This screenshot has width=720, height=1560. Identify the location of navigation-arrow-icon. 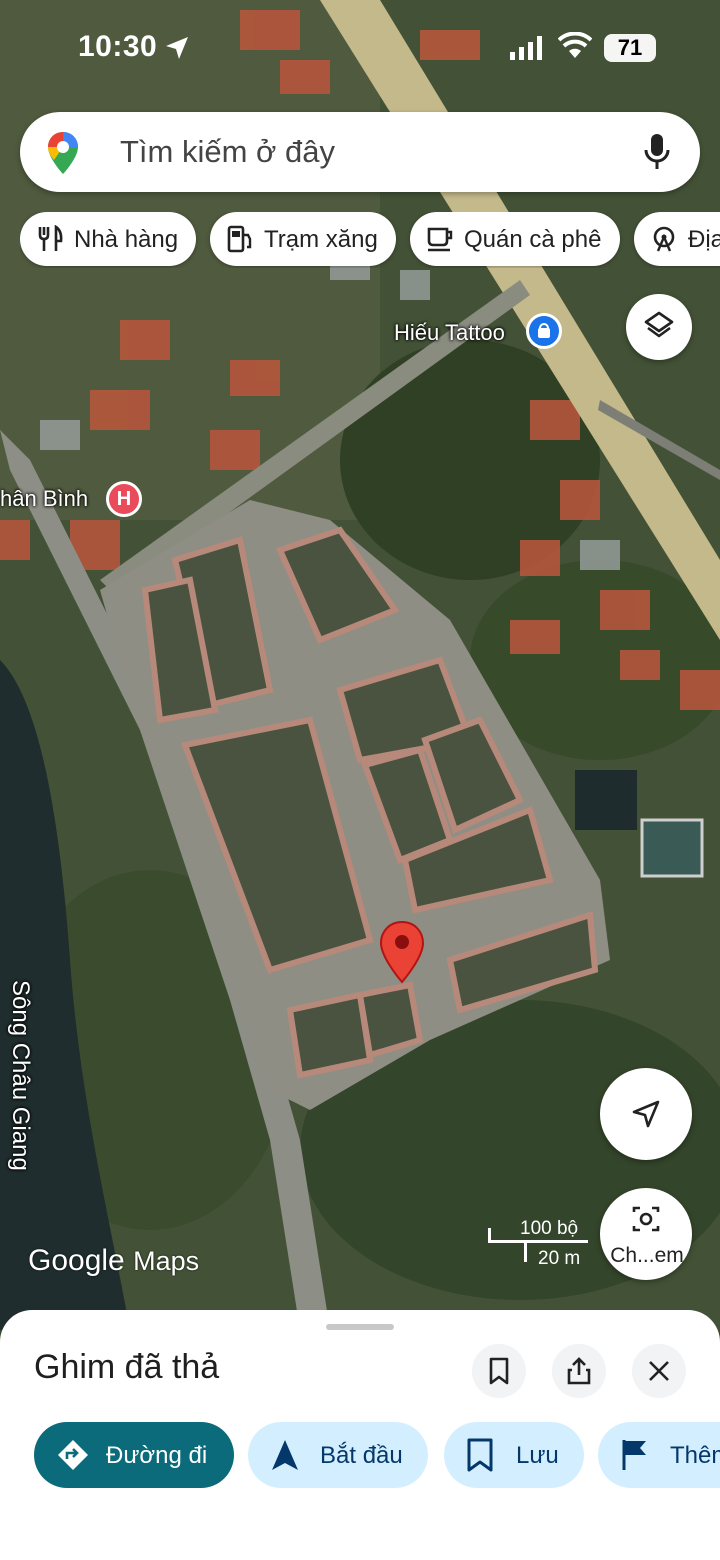
(285, 1455).